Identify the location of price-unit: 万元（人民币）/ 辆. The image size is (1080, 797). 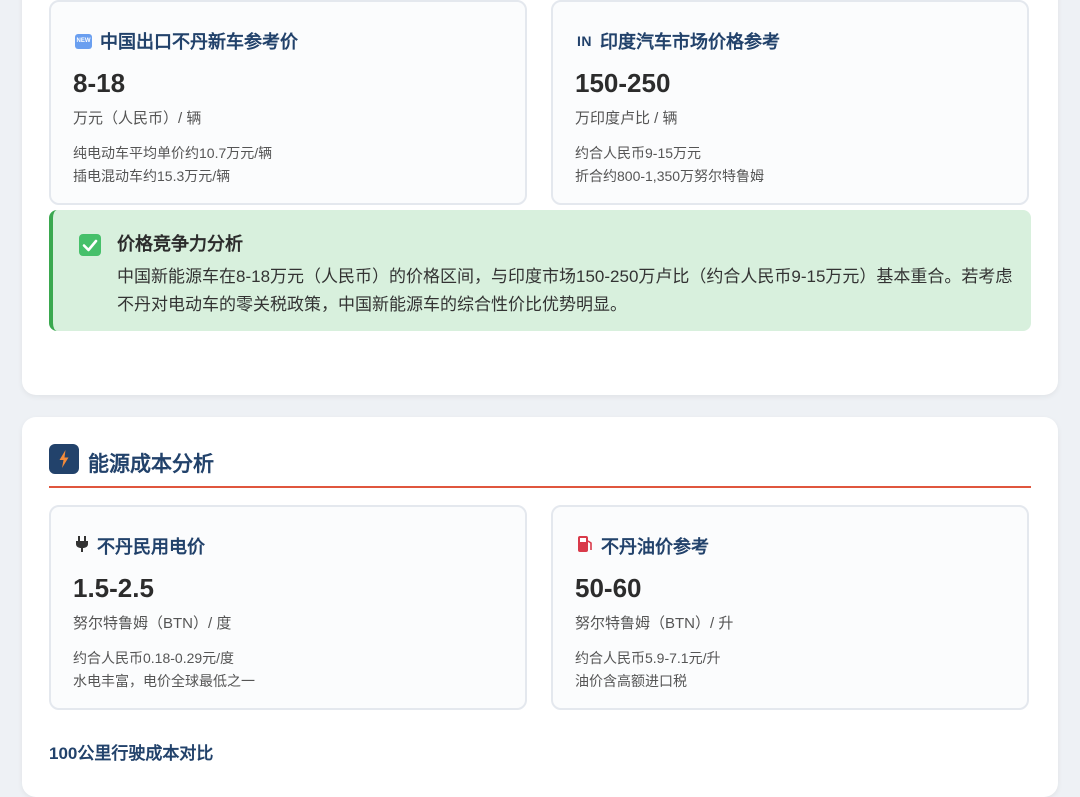
(137, 118).